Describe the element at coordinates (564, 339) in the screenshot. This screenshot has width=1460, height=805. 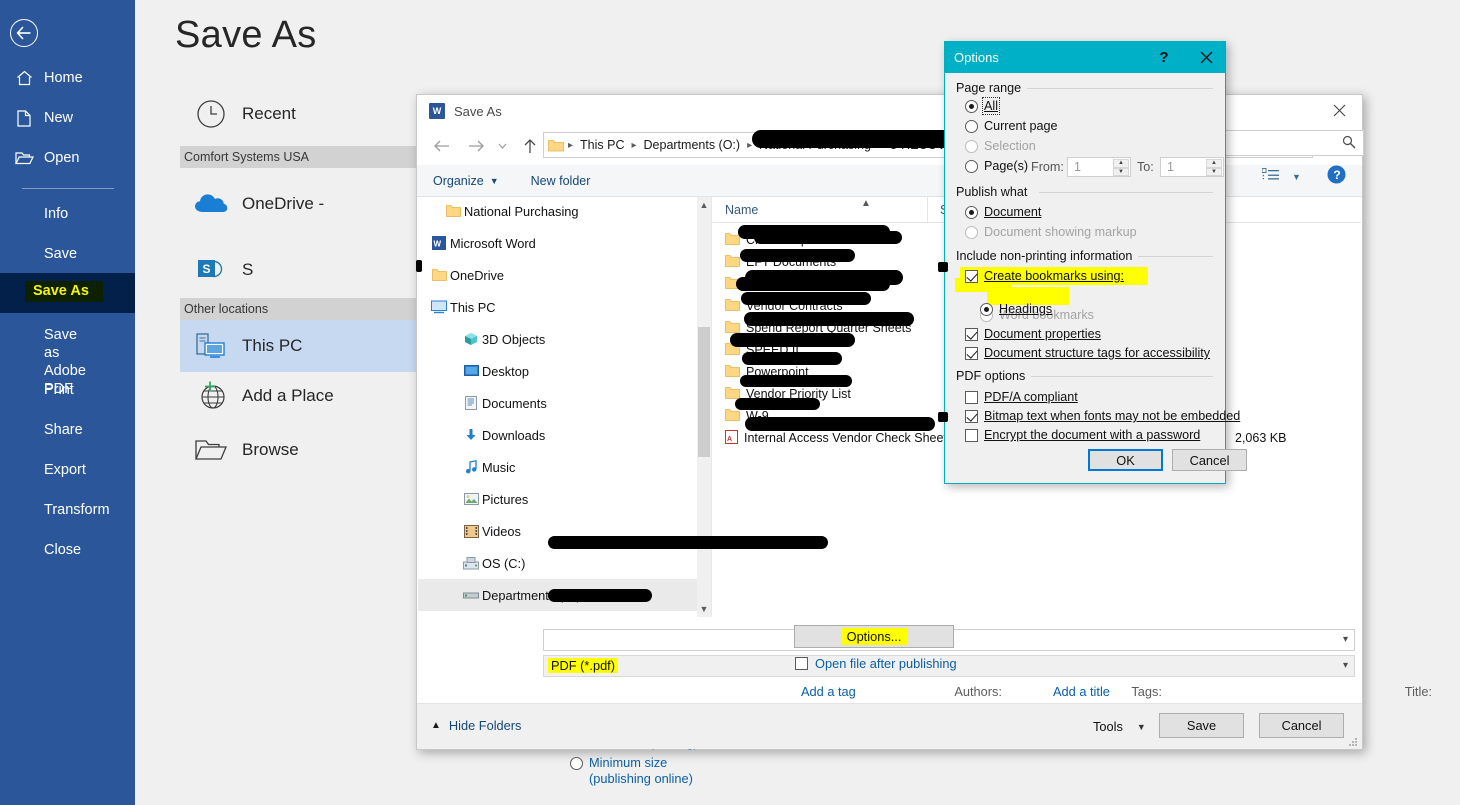
I see `tree-item-3d-objects: 3D Objects` at that location.